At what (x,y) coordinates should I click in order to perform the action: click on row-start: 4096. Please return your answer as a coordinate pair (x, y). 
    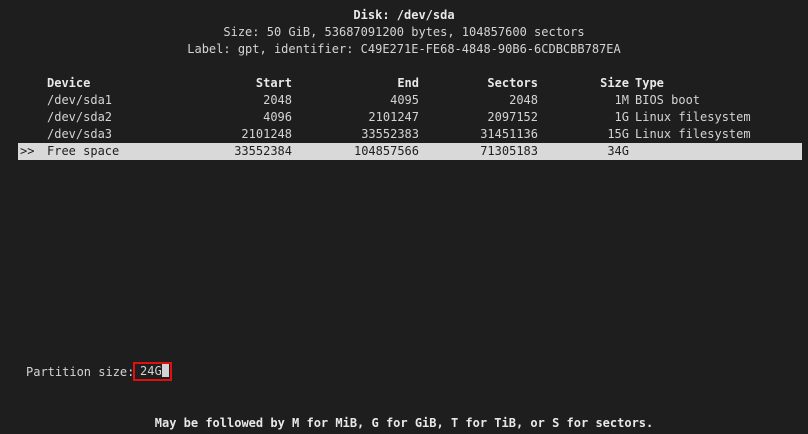
    Looking at the image, I should click on (277, 117).